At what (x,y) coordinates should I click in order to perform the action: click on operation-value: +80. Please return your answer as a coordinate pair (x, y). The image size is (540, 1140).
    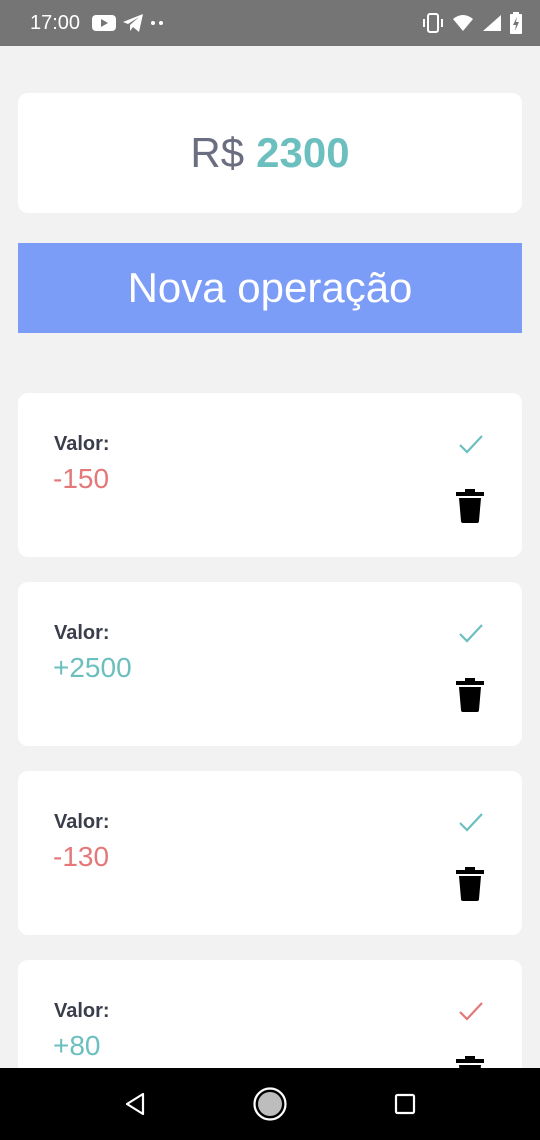
    Looking at the image, I should click on (77, 1045).